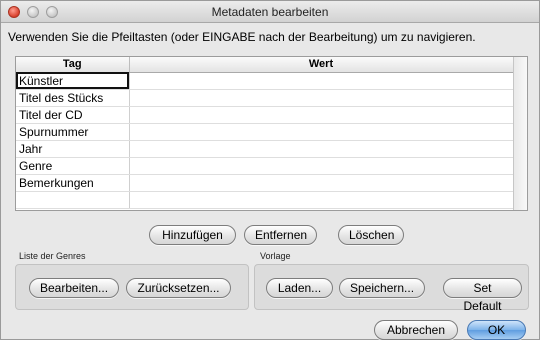  I want to click on tag-cell: Titel der CD, so click(73, 115).